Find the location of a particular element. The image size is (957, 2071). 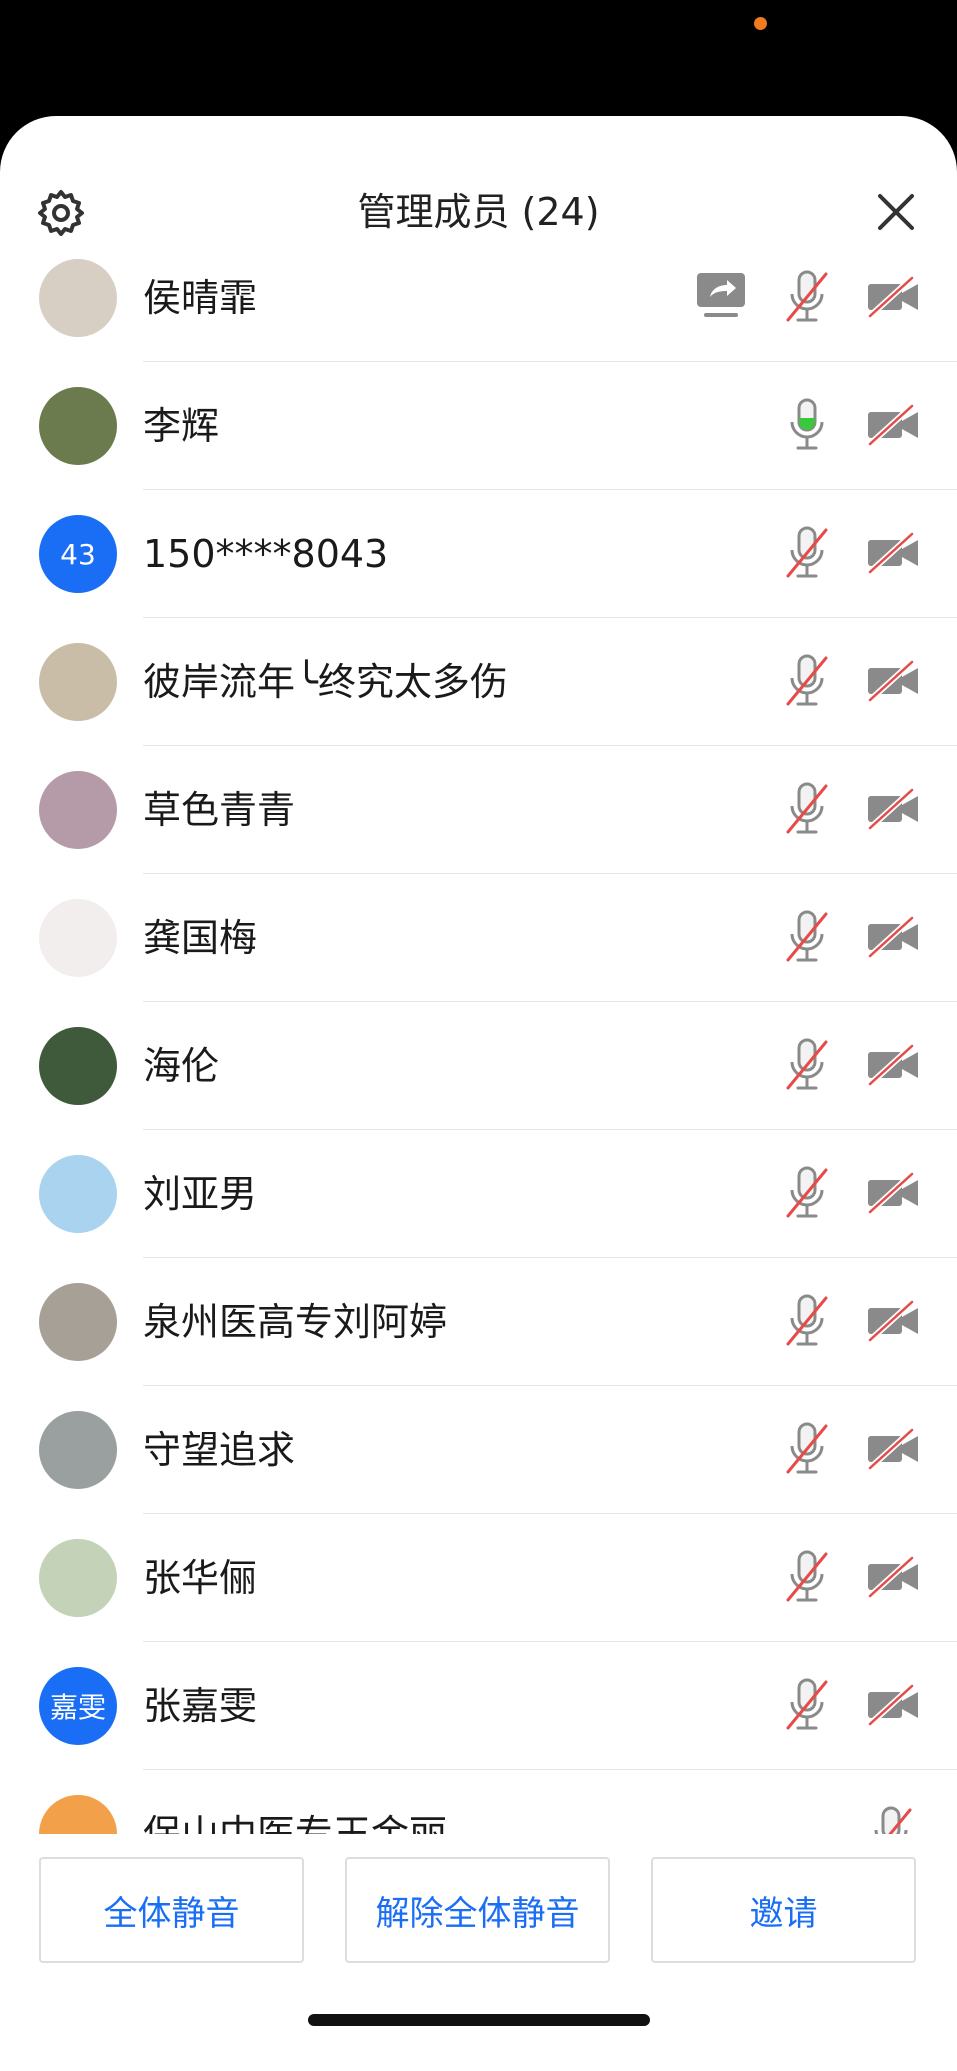

member-row: 草色青青 is located at coordinates (478, 810).